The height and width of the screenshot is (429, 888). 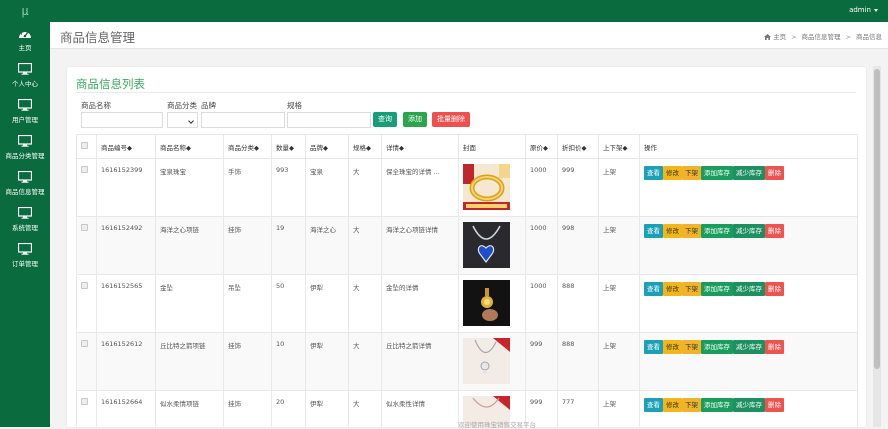 What do you see at coordinates (25, 48) in the screenshot?
I see `sidebar-item-label: 主页` at bounding box center [25, 48].